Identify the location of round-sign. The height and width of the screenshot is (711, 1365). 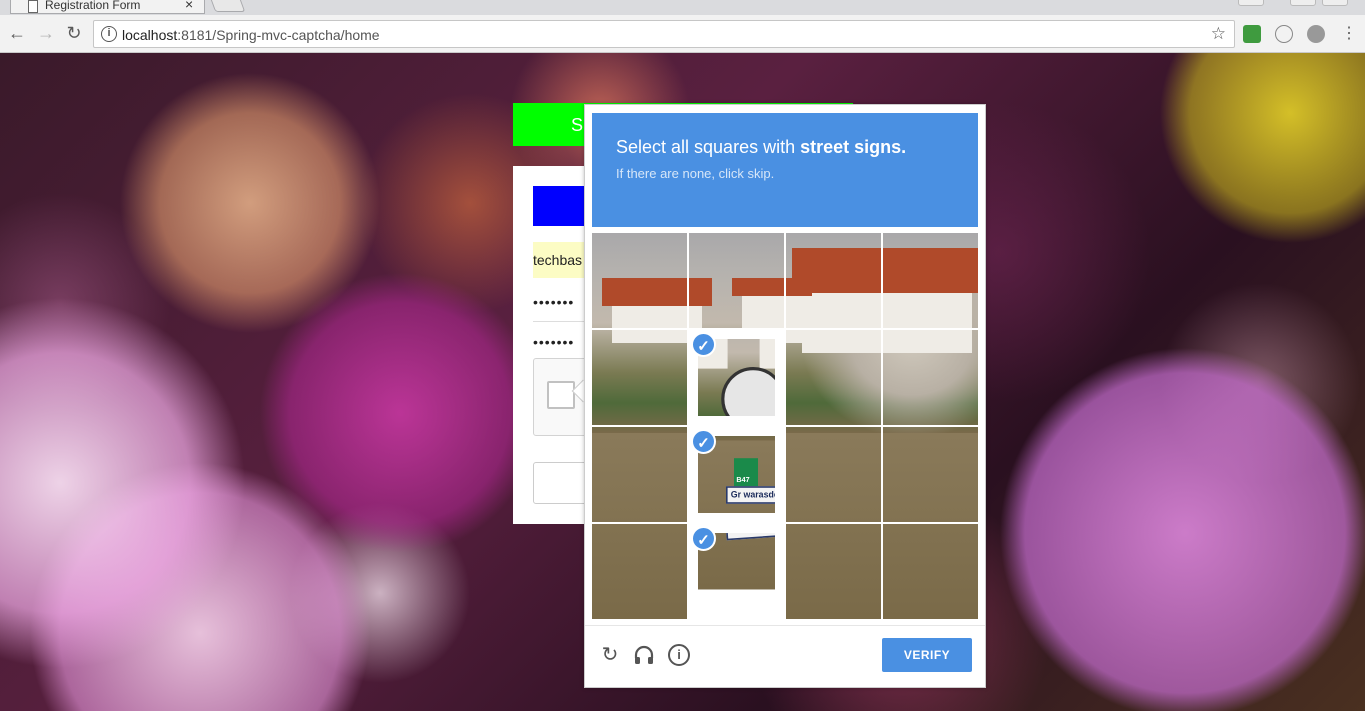
(748, 391).